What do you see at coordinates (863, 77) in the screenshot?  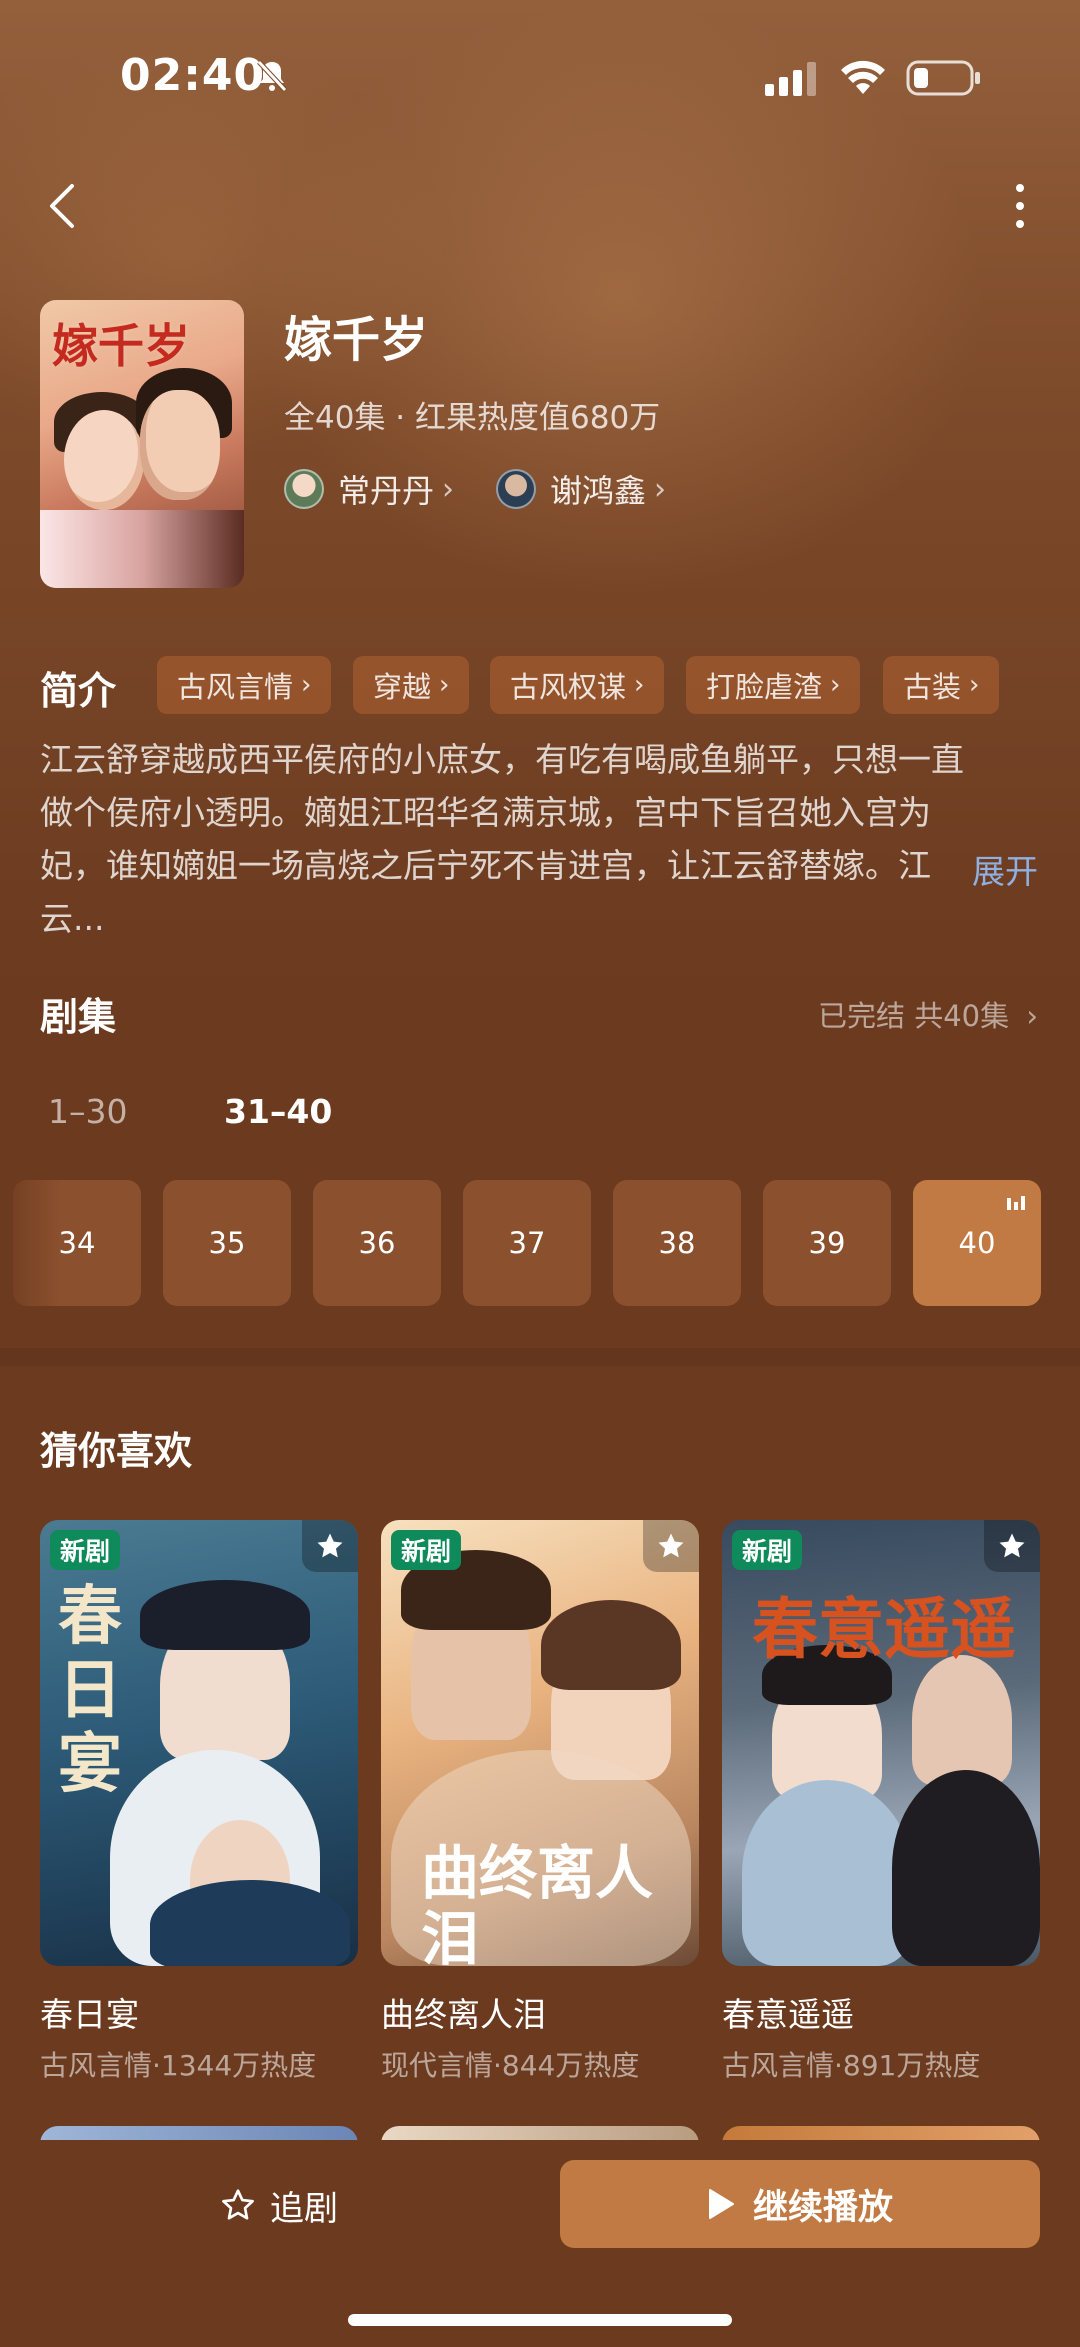 I see `wifi-icon` at bounding box center [863, 77].